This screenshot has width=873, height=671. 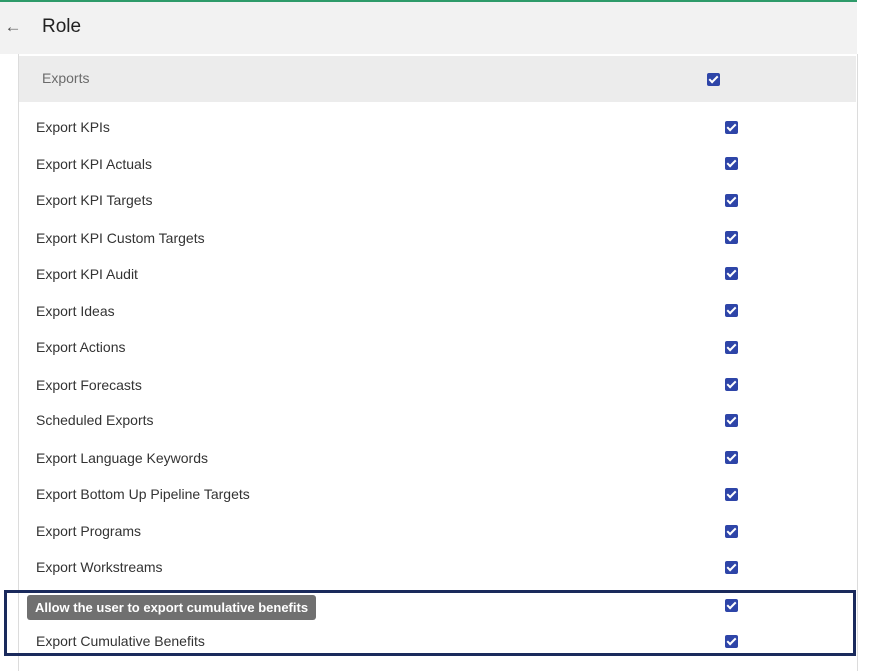 What do you see at coordinates (731, 163) in the screenshot?
I see `checkbox-export-kpi-actuals` at bounding box center [731, 163].